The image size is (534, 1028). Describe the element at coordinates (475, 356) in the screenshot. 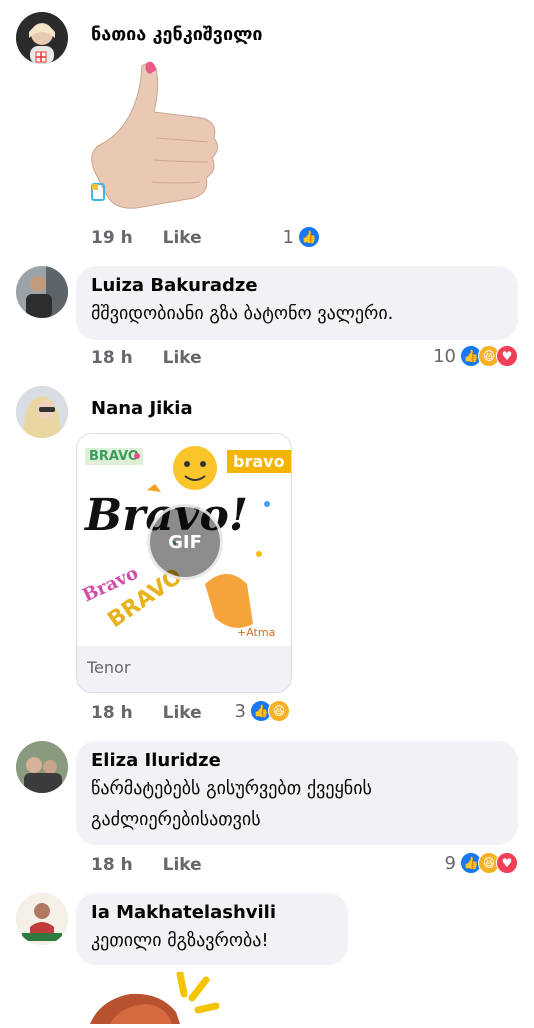

I see `reaction-summary: 10 👍 😆 ♥` at that location.